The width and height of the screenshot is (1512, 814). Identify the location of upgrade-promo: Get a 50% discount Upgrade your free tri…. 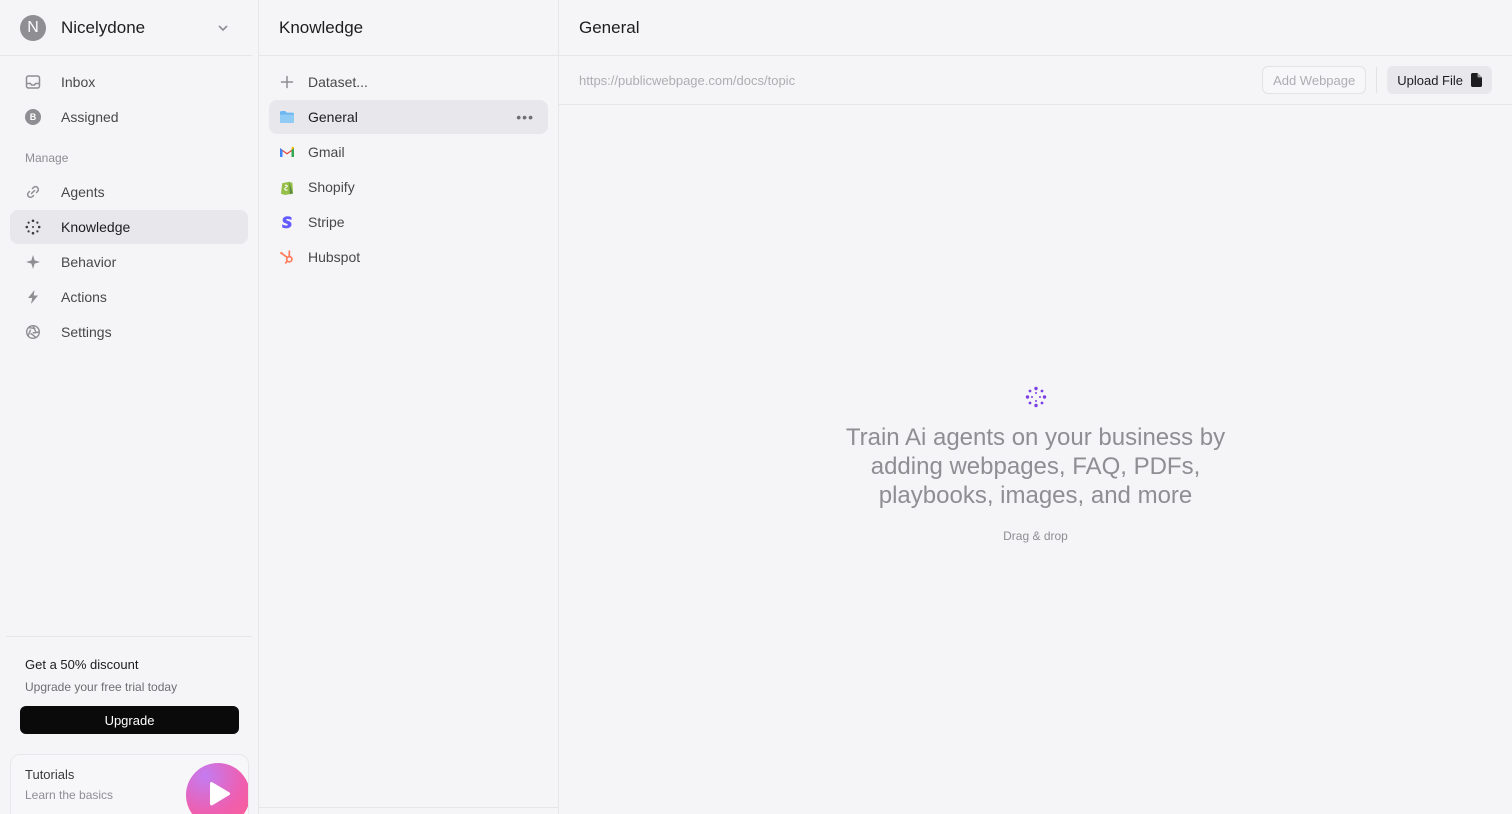
(129, 685).